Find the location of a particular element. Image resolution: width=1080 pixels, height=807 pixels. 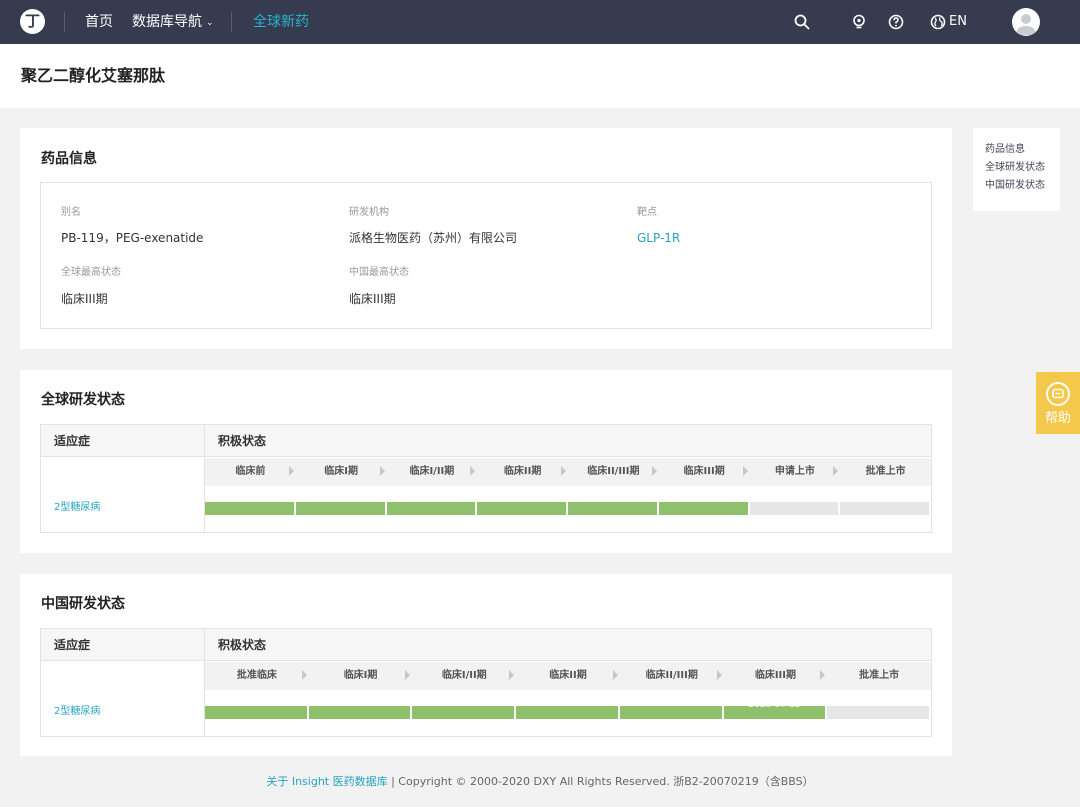

user-silhouette-icon is located at coordinates (1026, 24).